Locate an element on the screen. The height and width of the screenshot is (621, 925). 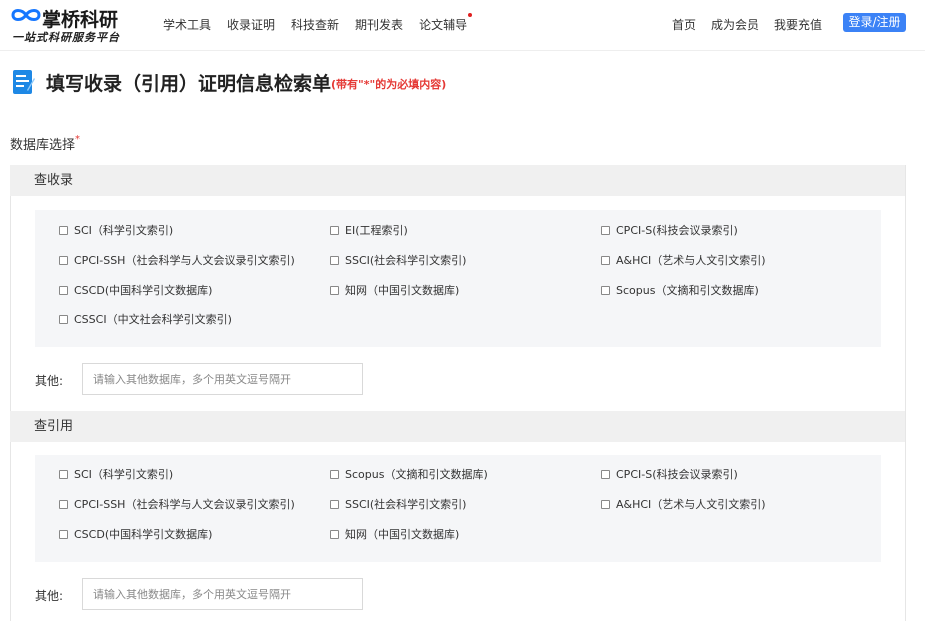
login-register-button: 登录/注册 is located at coordinates (874, 22).